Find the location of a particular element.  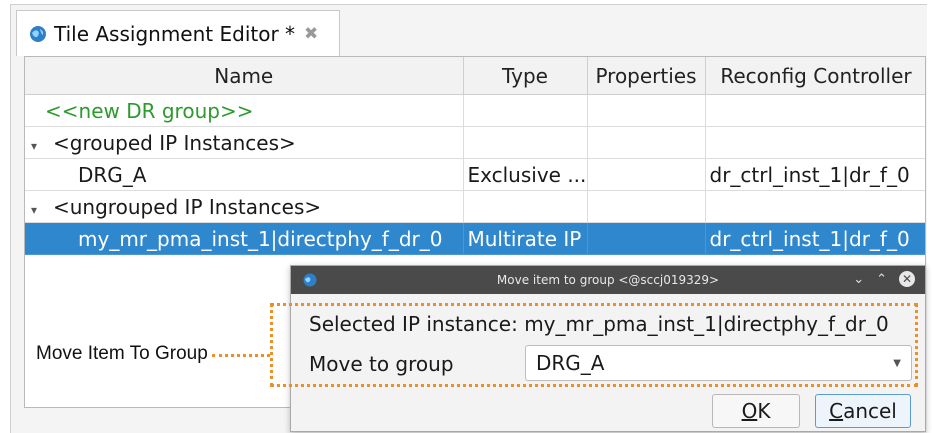

cancel-mnemonic: C is located at coordinates (836, 411).